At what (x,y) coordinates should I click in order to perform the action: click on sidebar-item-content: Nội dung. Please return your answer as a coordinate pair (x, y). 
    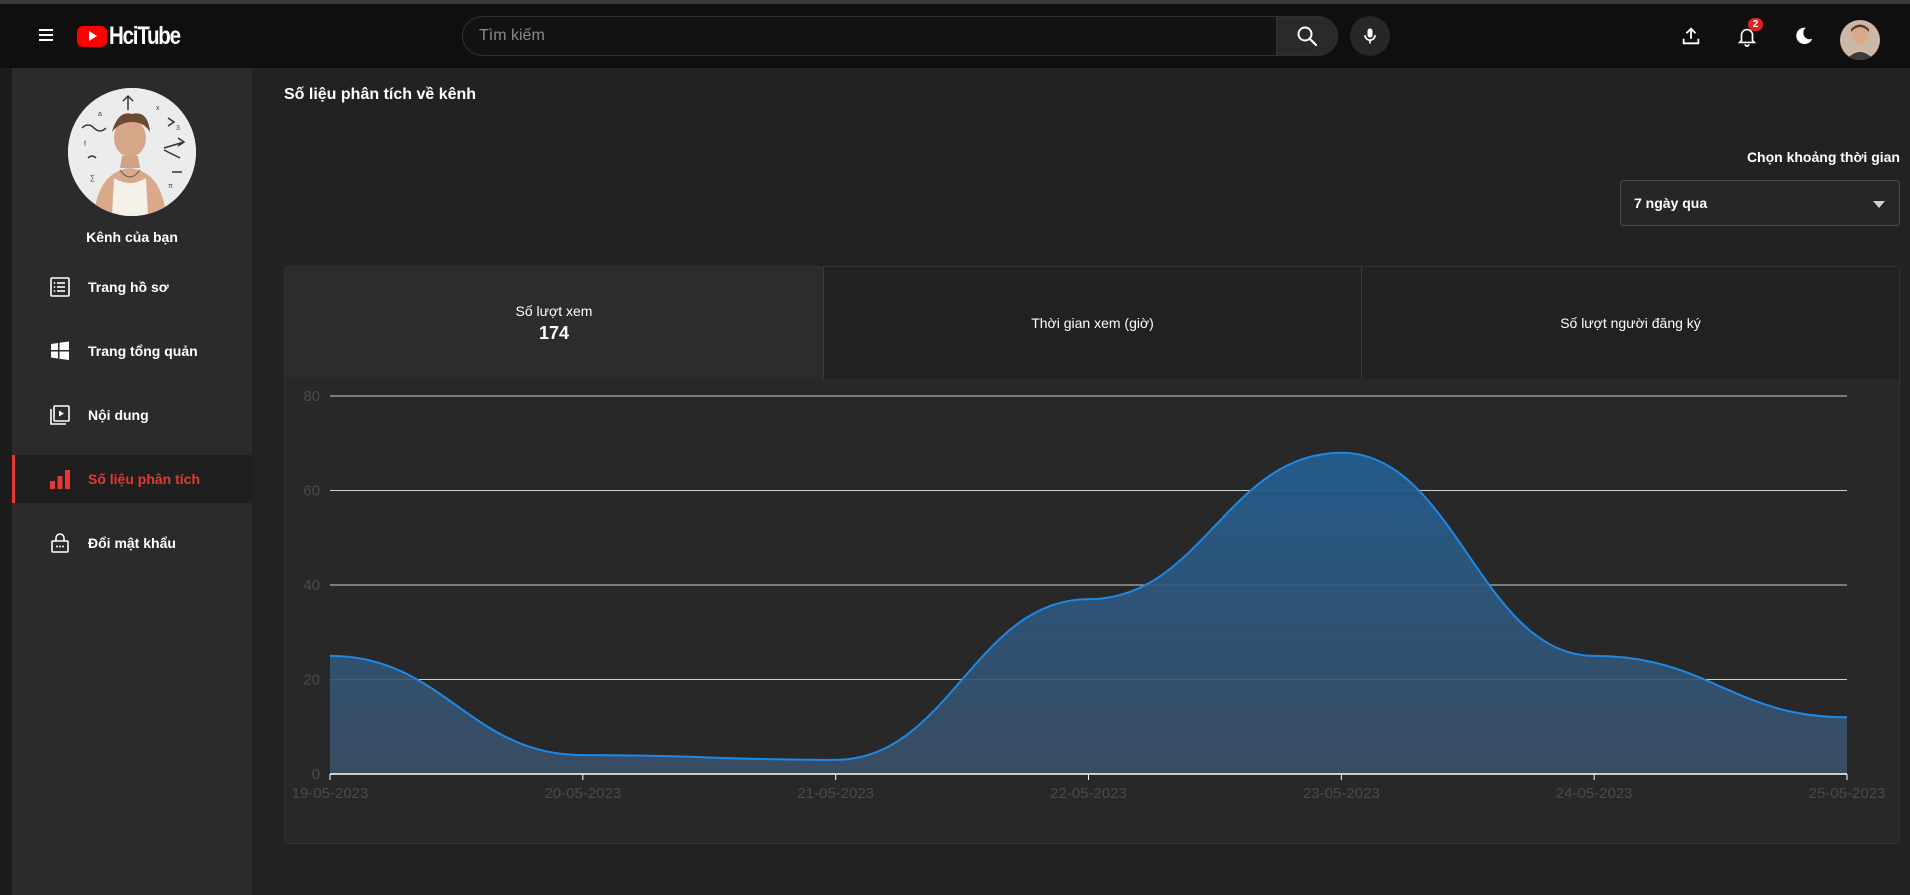
    Looking at the image, I should click on (132, 415).